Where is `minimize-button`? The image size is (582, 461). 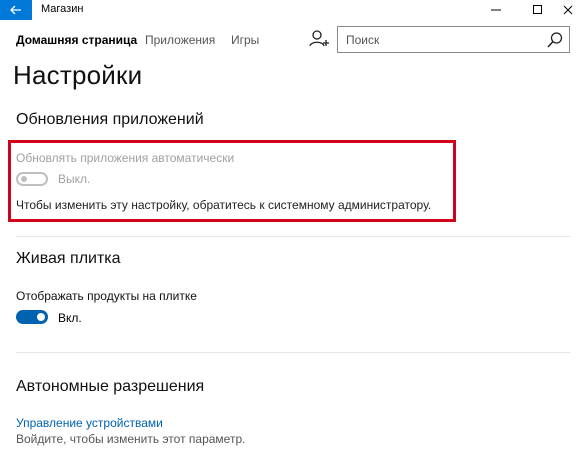
minimize-button is located at coordinates (496, 10).